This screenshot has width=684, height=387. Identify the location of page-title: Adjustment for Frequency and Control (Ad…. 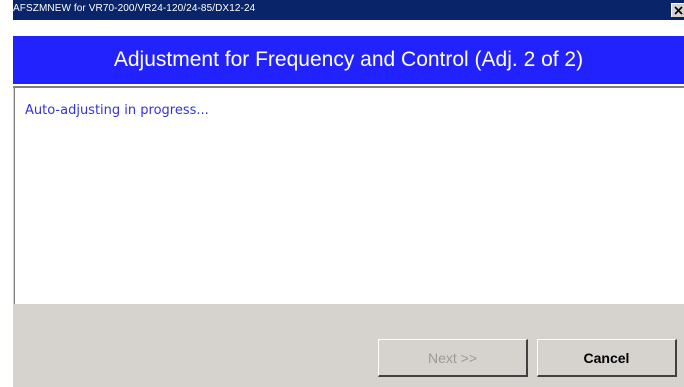
(348, 59).